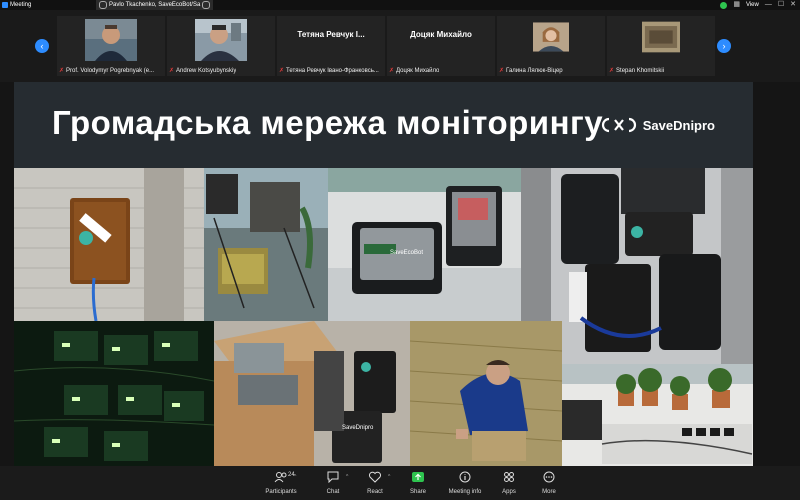  What do you see at coordinates (465, 484) in the screenshot?
I see `meeting-info-button: Meeting info` at bounding box center [465, 484].